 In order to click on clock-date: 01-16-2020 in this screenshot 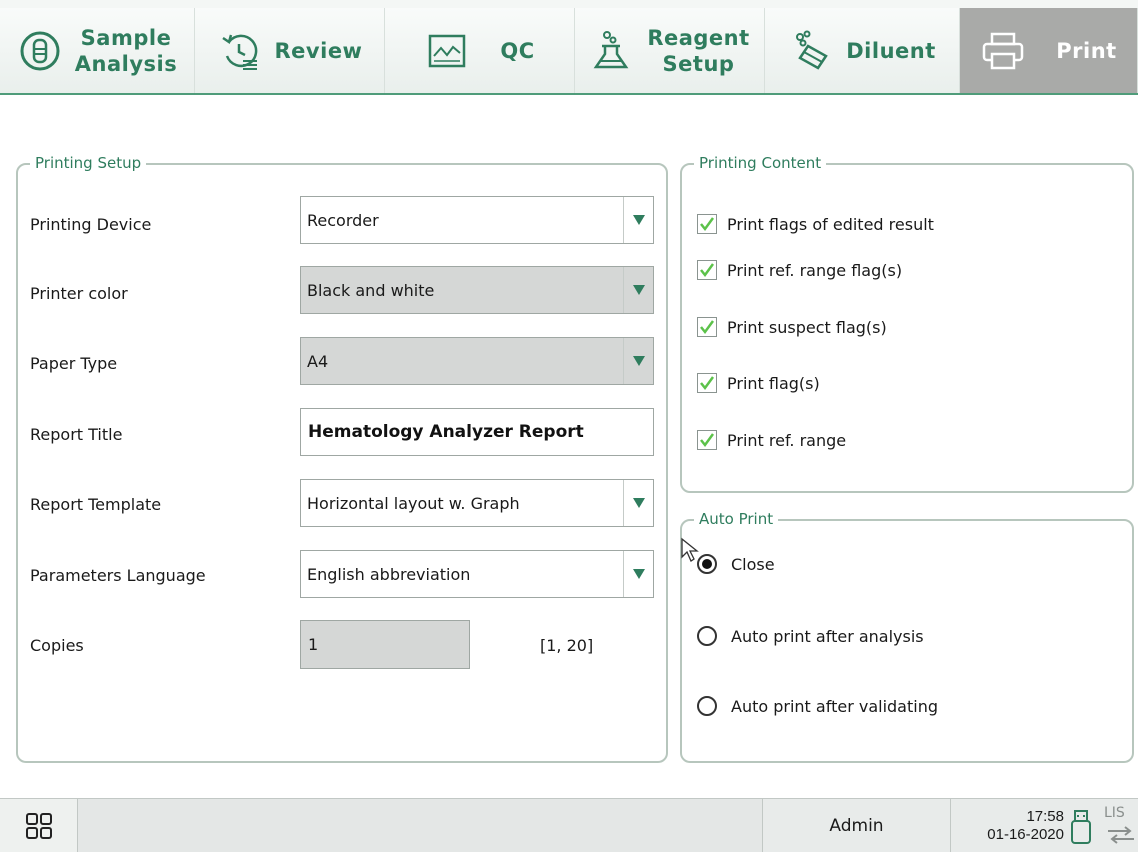, I will do `click(1025, 834)`.